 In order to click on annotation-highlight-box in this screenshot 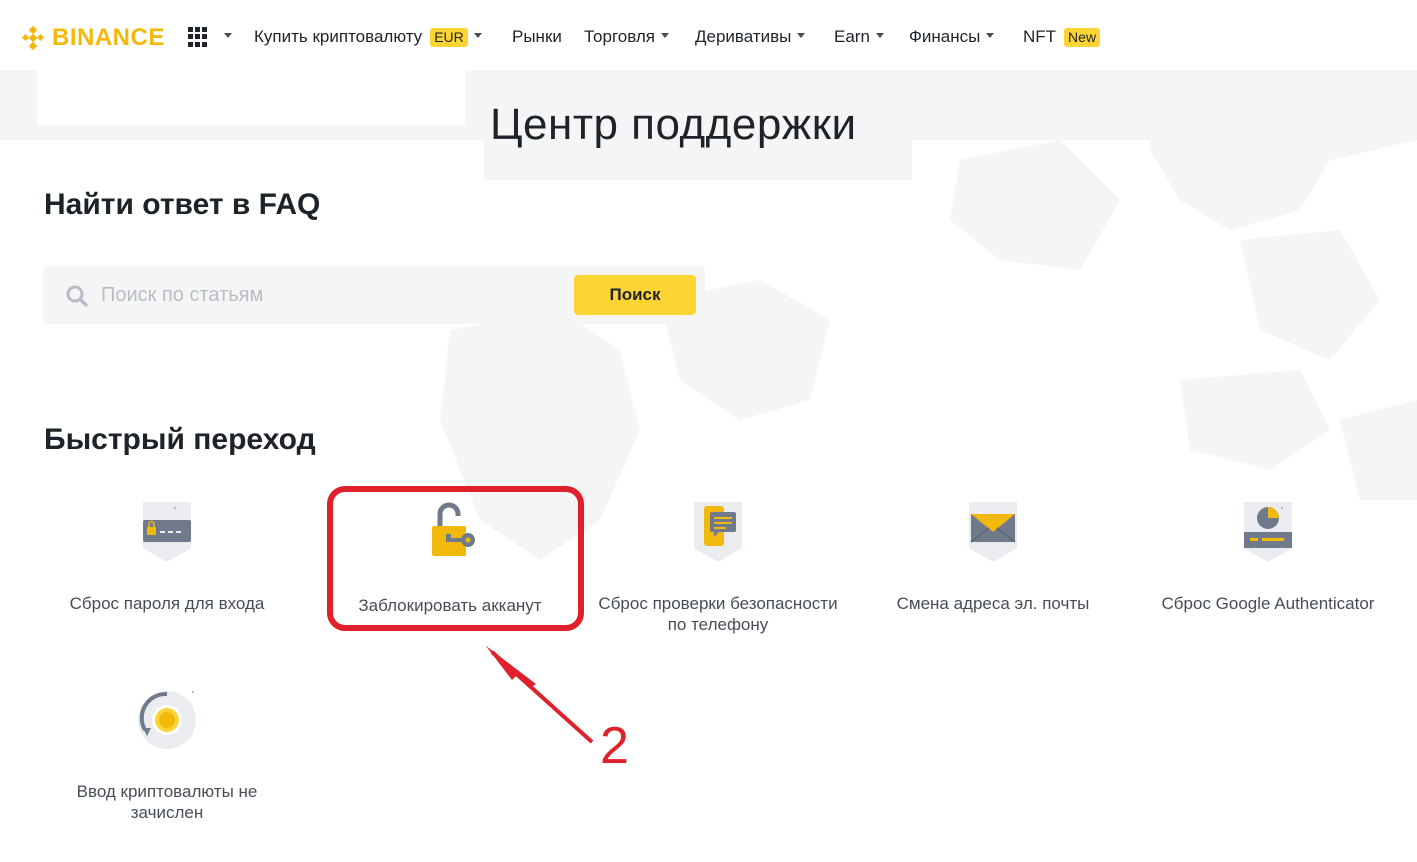, I will do `click(455, 558)`.